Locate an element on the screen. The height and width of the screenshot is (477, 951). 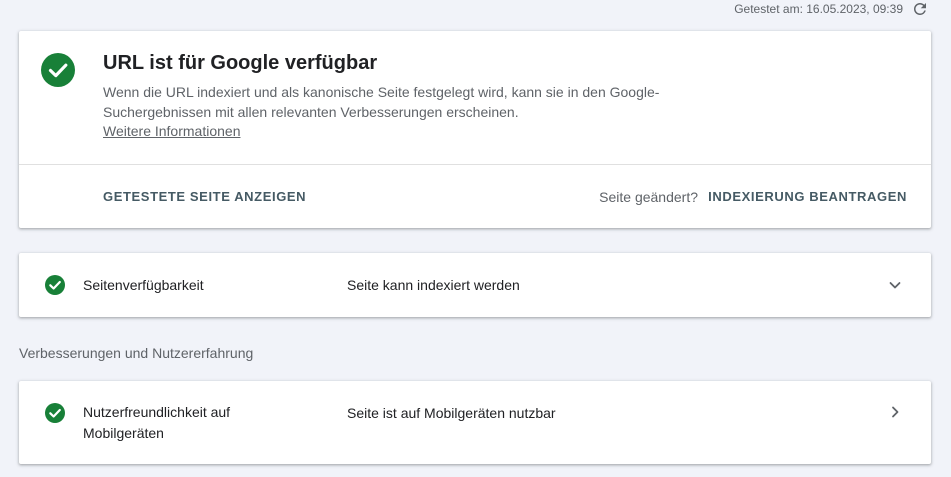
availability-value: Seite kann indexiert werden is located at coordinates (433, 285).